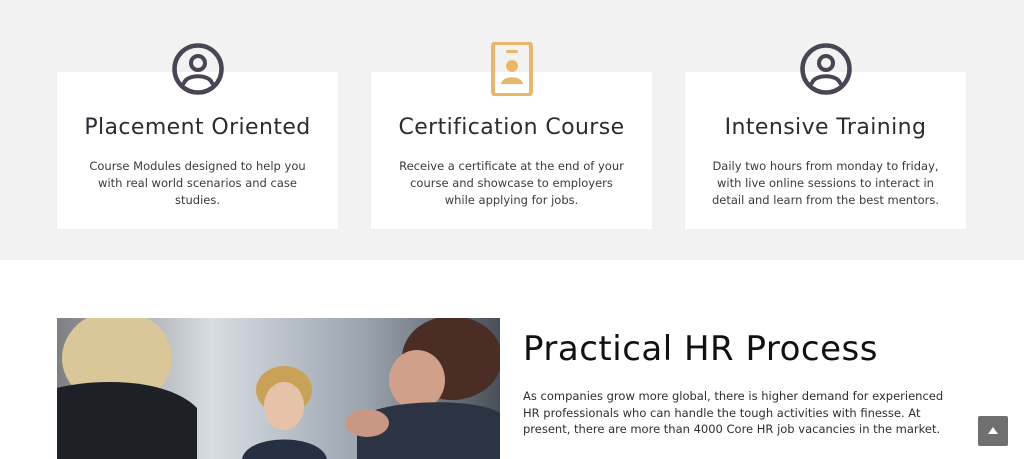 The image size is (1024, 459). I want to click on id-badge-icon, so click(511, 69).